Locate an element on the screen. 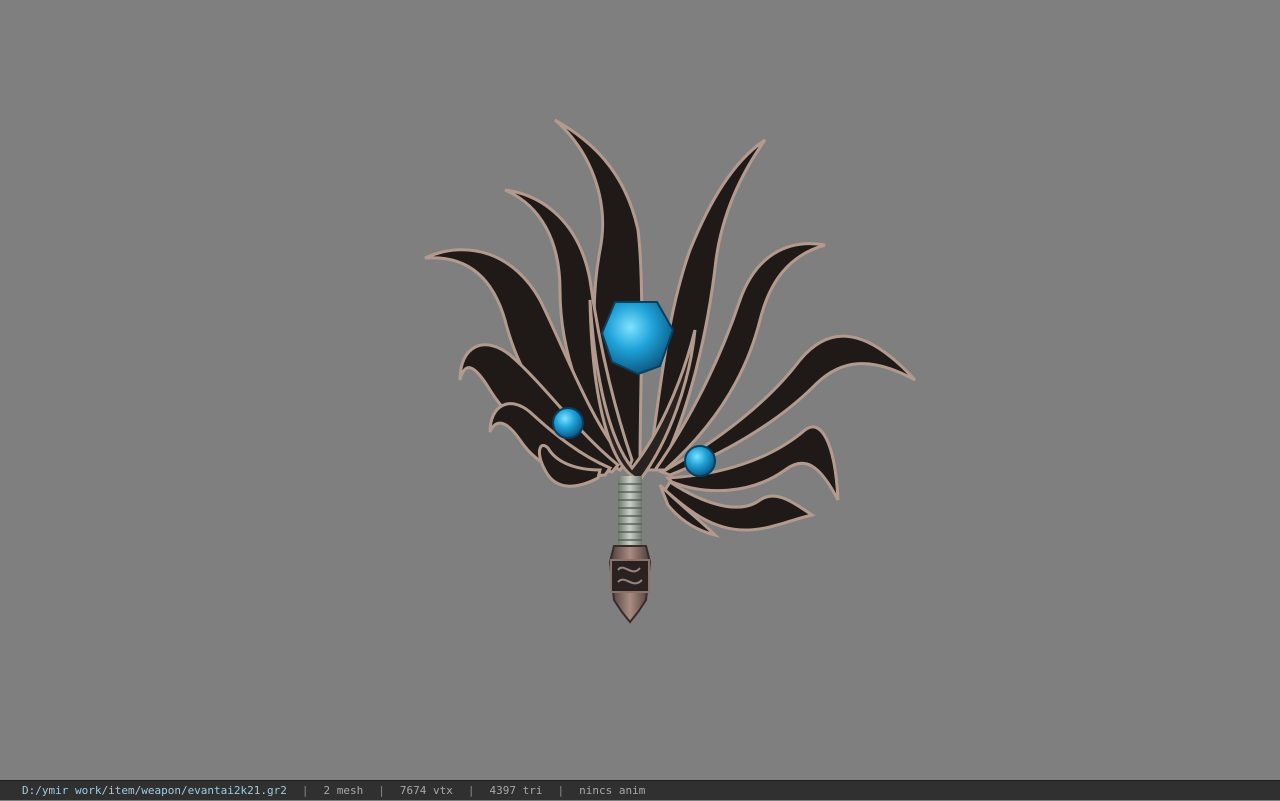  anim-status: nincs anim is located at coordinates (612, 790).